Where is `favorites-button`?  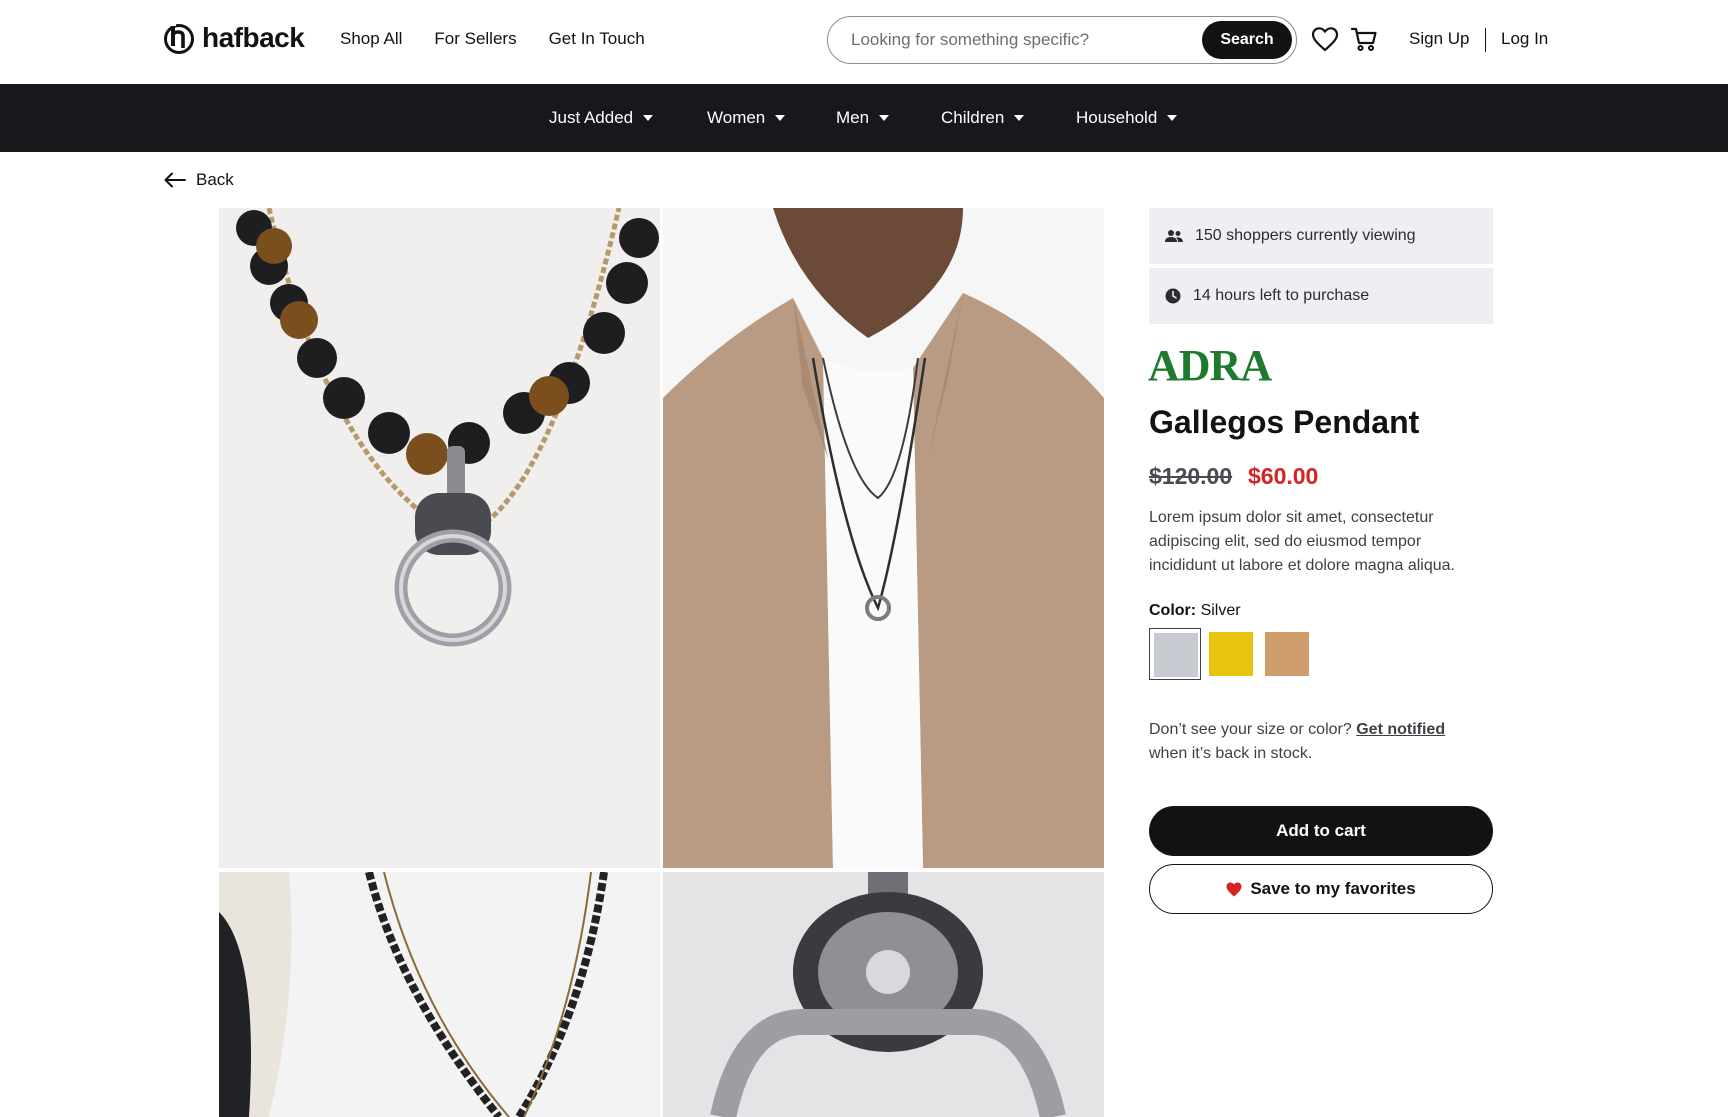
favorites-button is located at coordinates (1325, 39).